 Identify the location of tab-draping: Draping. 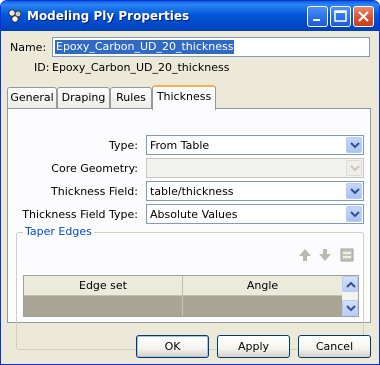
(83, 98).